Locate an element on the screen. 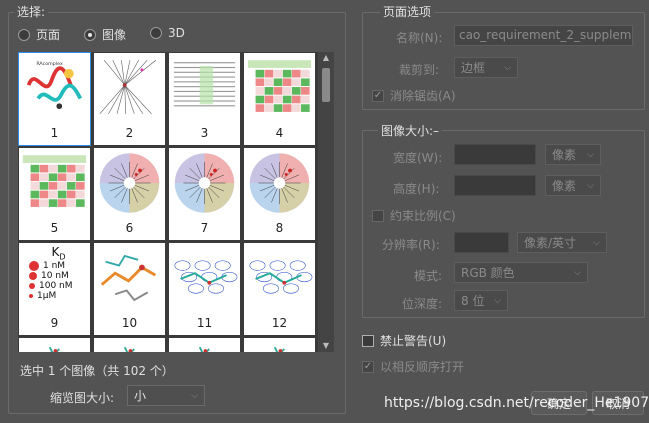 The height and width of the screenshot is (423, 649). thumbnail-number: 3 is located at coordinates (204, 133).